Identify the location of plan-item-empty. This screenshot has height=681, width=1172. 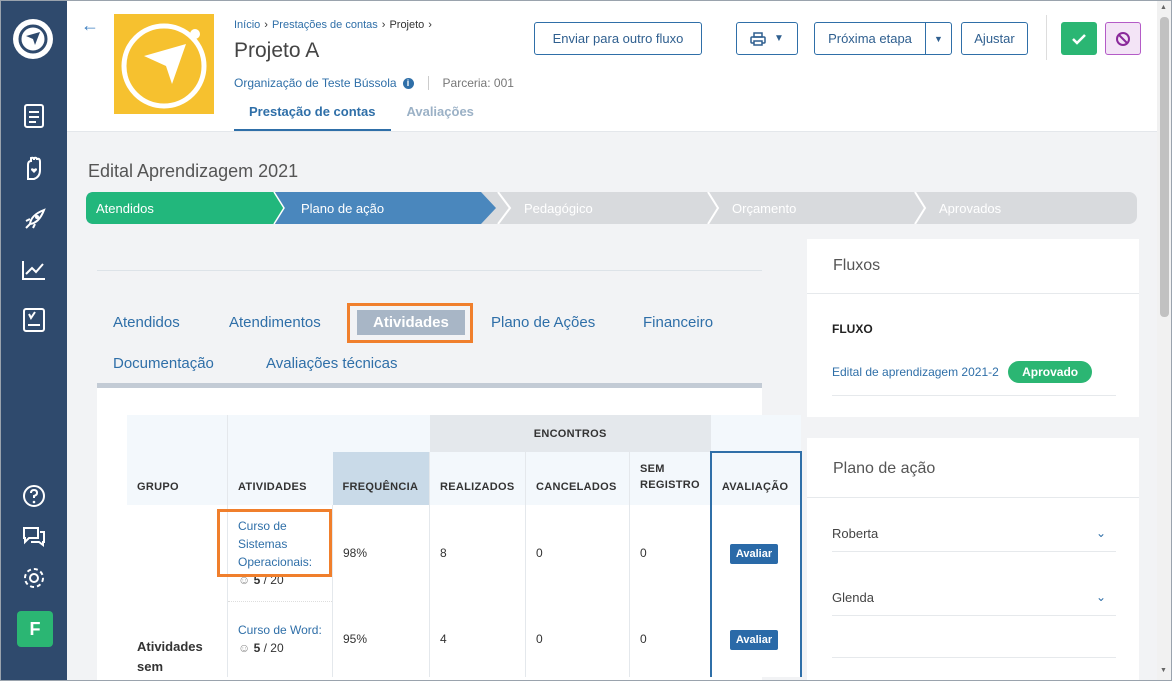
(974, 646).